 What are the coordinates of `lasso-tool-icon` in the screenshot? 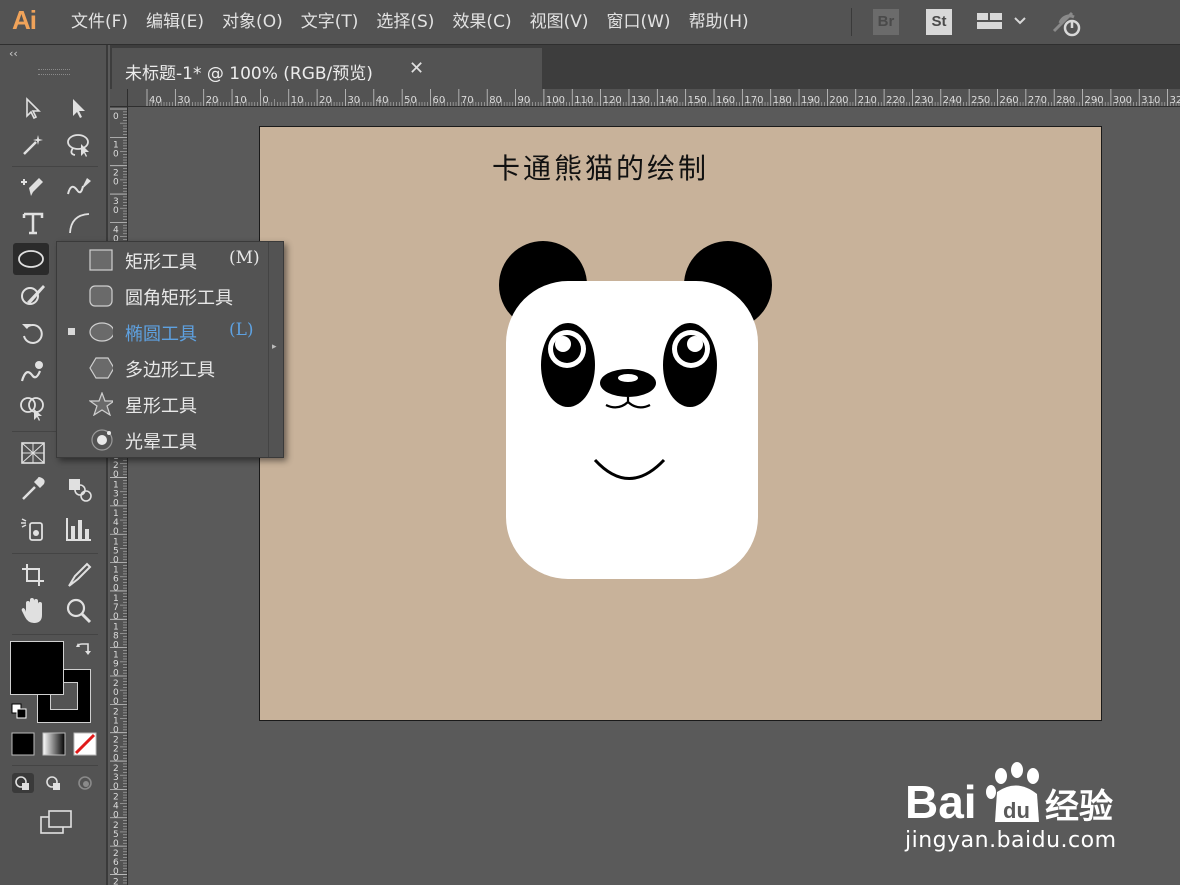 It's located at (79, 145).